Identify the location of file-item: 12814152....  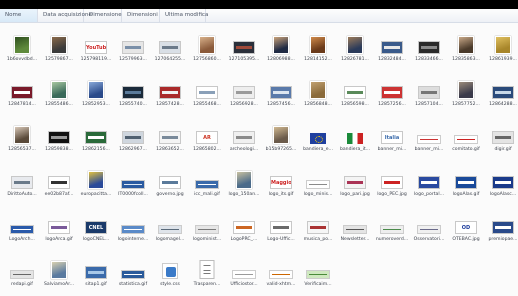
(318, 46).